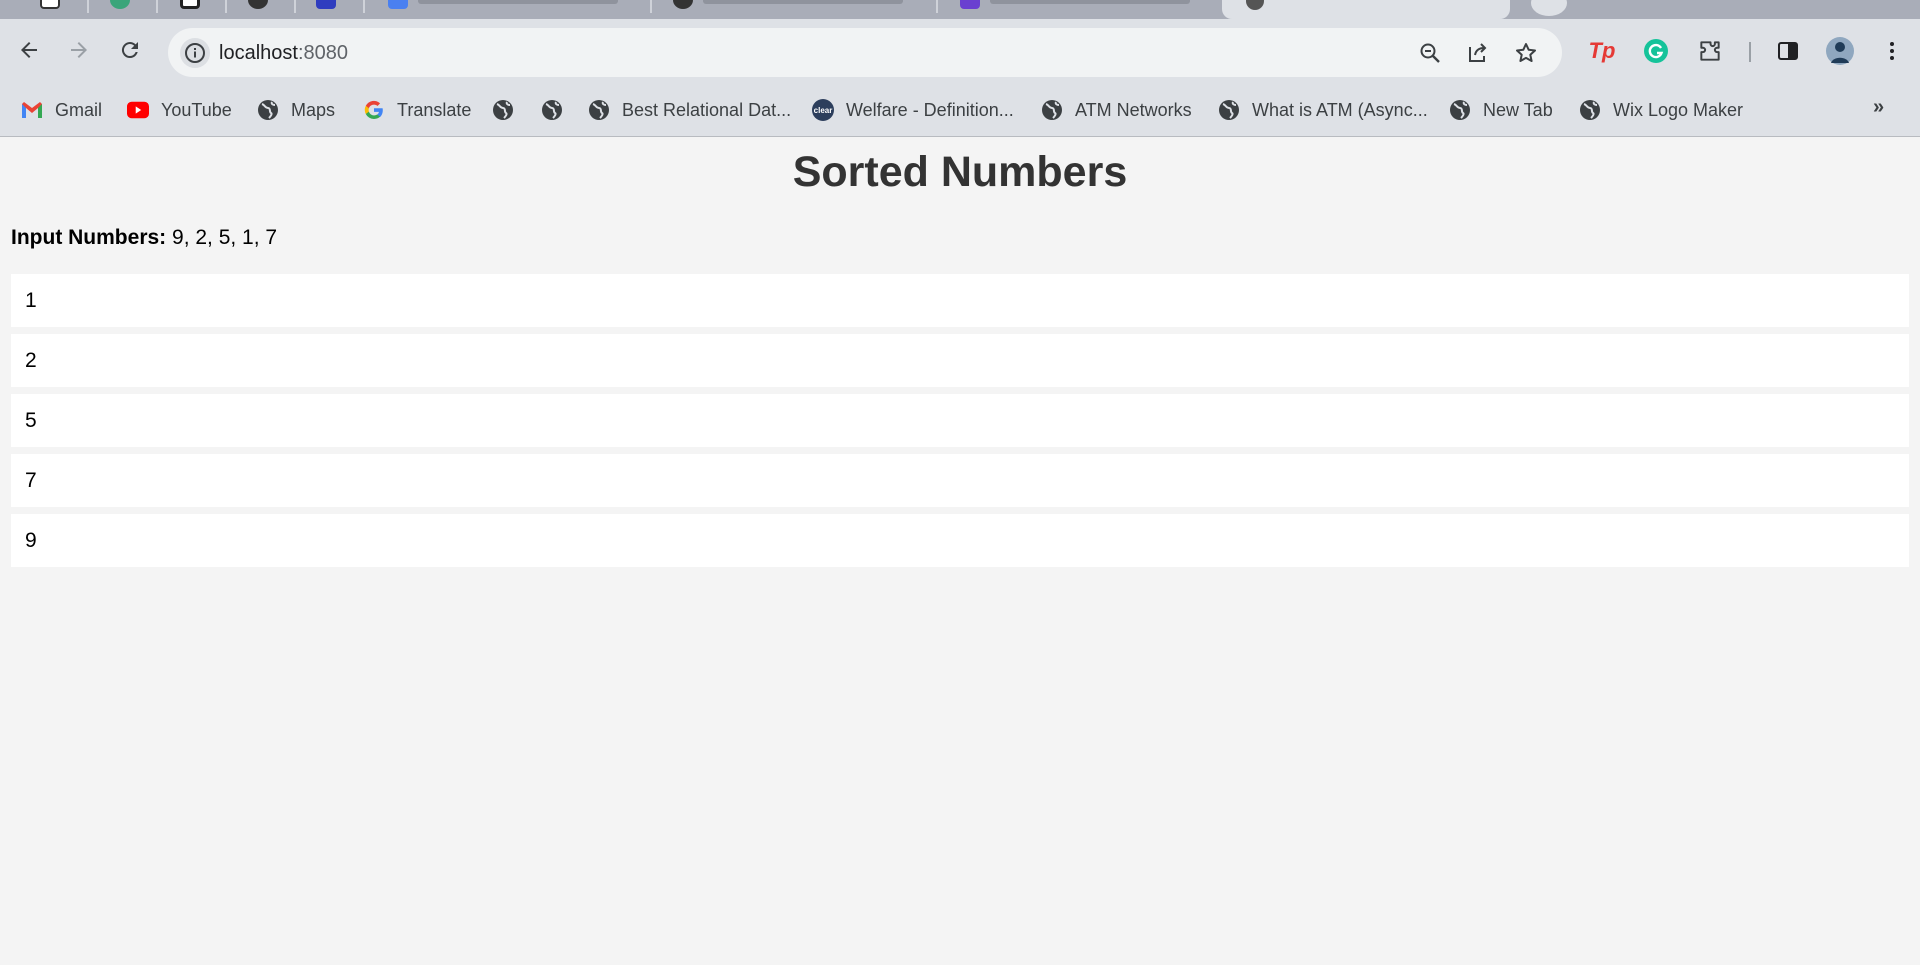  I want to click on browser-toolbar: localhost:8080 Tp, so click(960, 51).